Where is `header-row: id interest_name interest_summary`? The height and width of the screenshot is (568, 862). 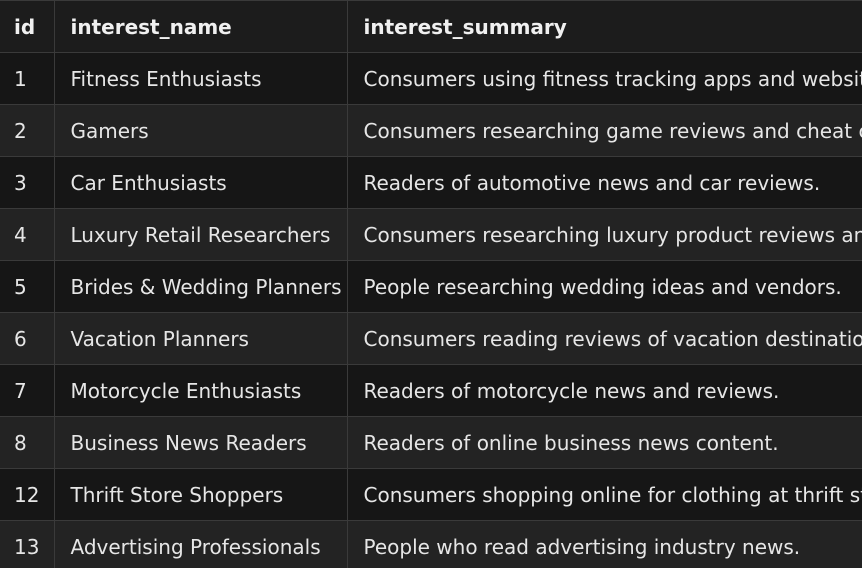
header-row: id interest_name interest_summary is located at coordinates (431, 26).